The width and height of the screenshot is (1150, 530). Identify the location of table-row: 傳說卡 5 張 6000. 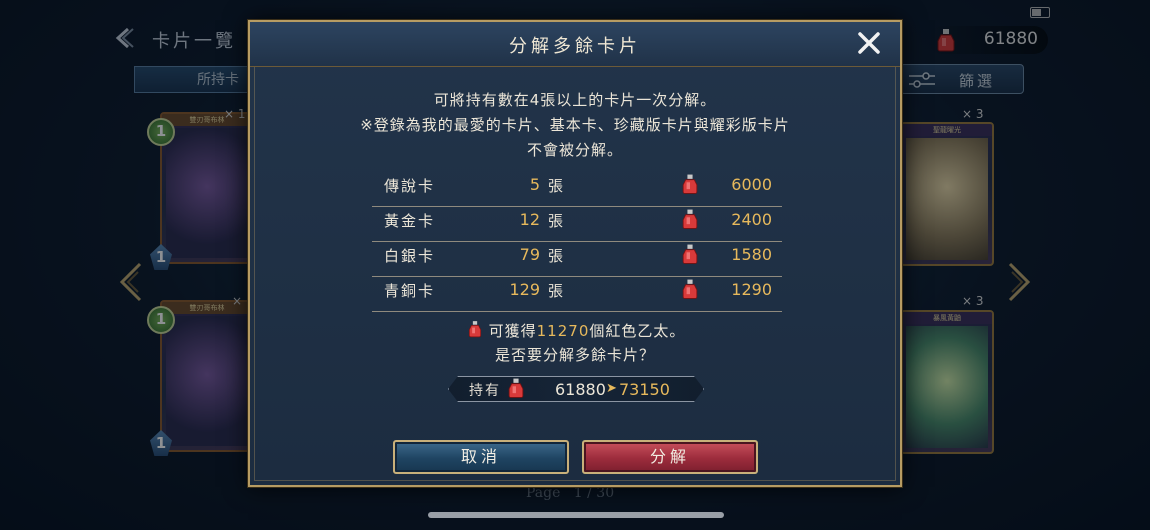
(577, 189).